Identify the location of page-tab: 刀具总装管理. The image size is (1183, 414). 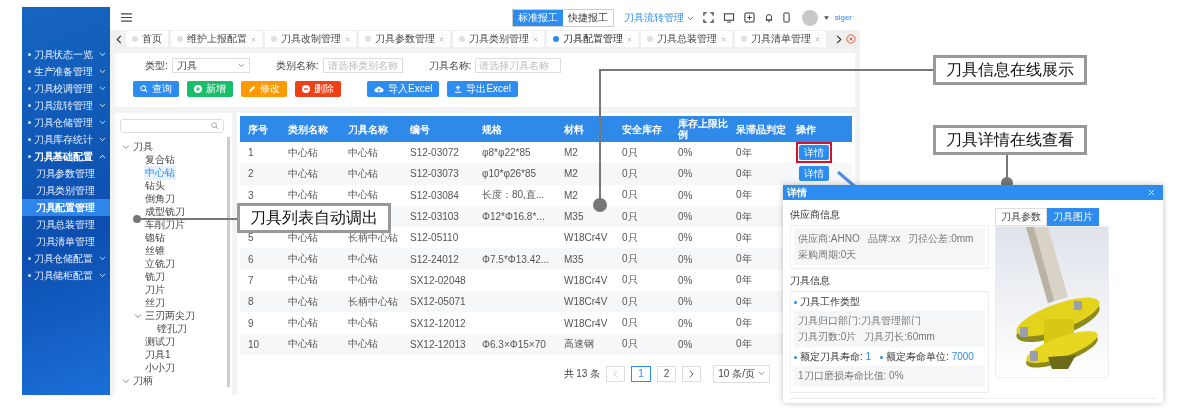
(686, 39).